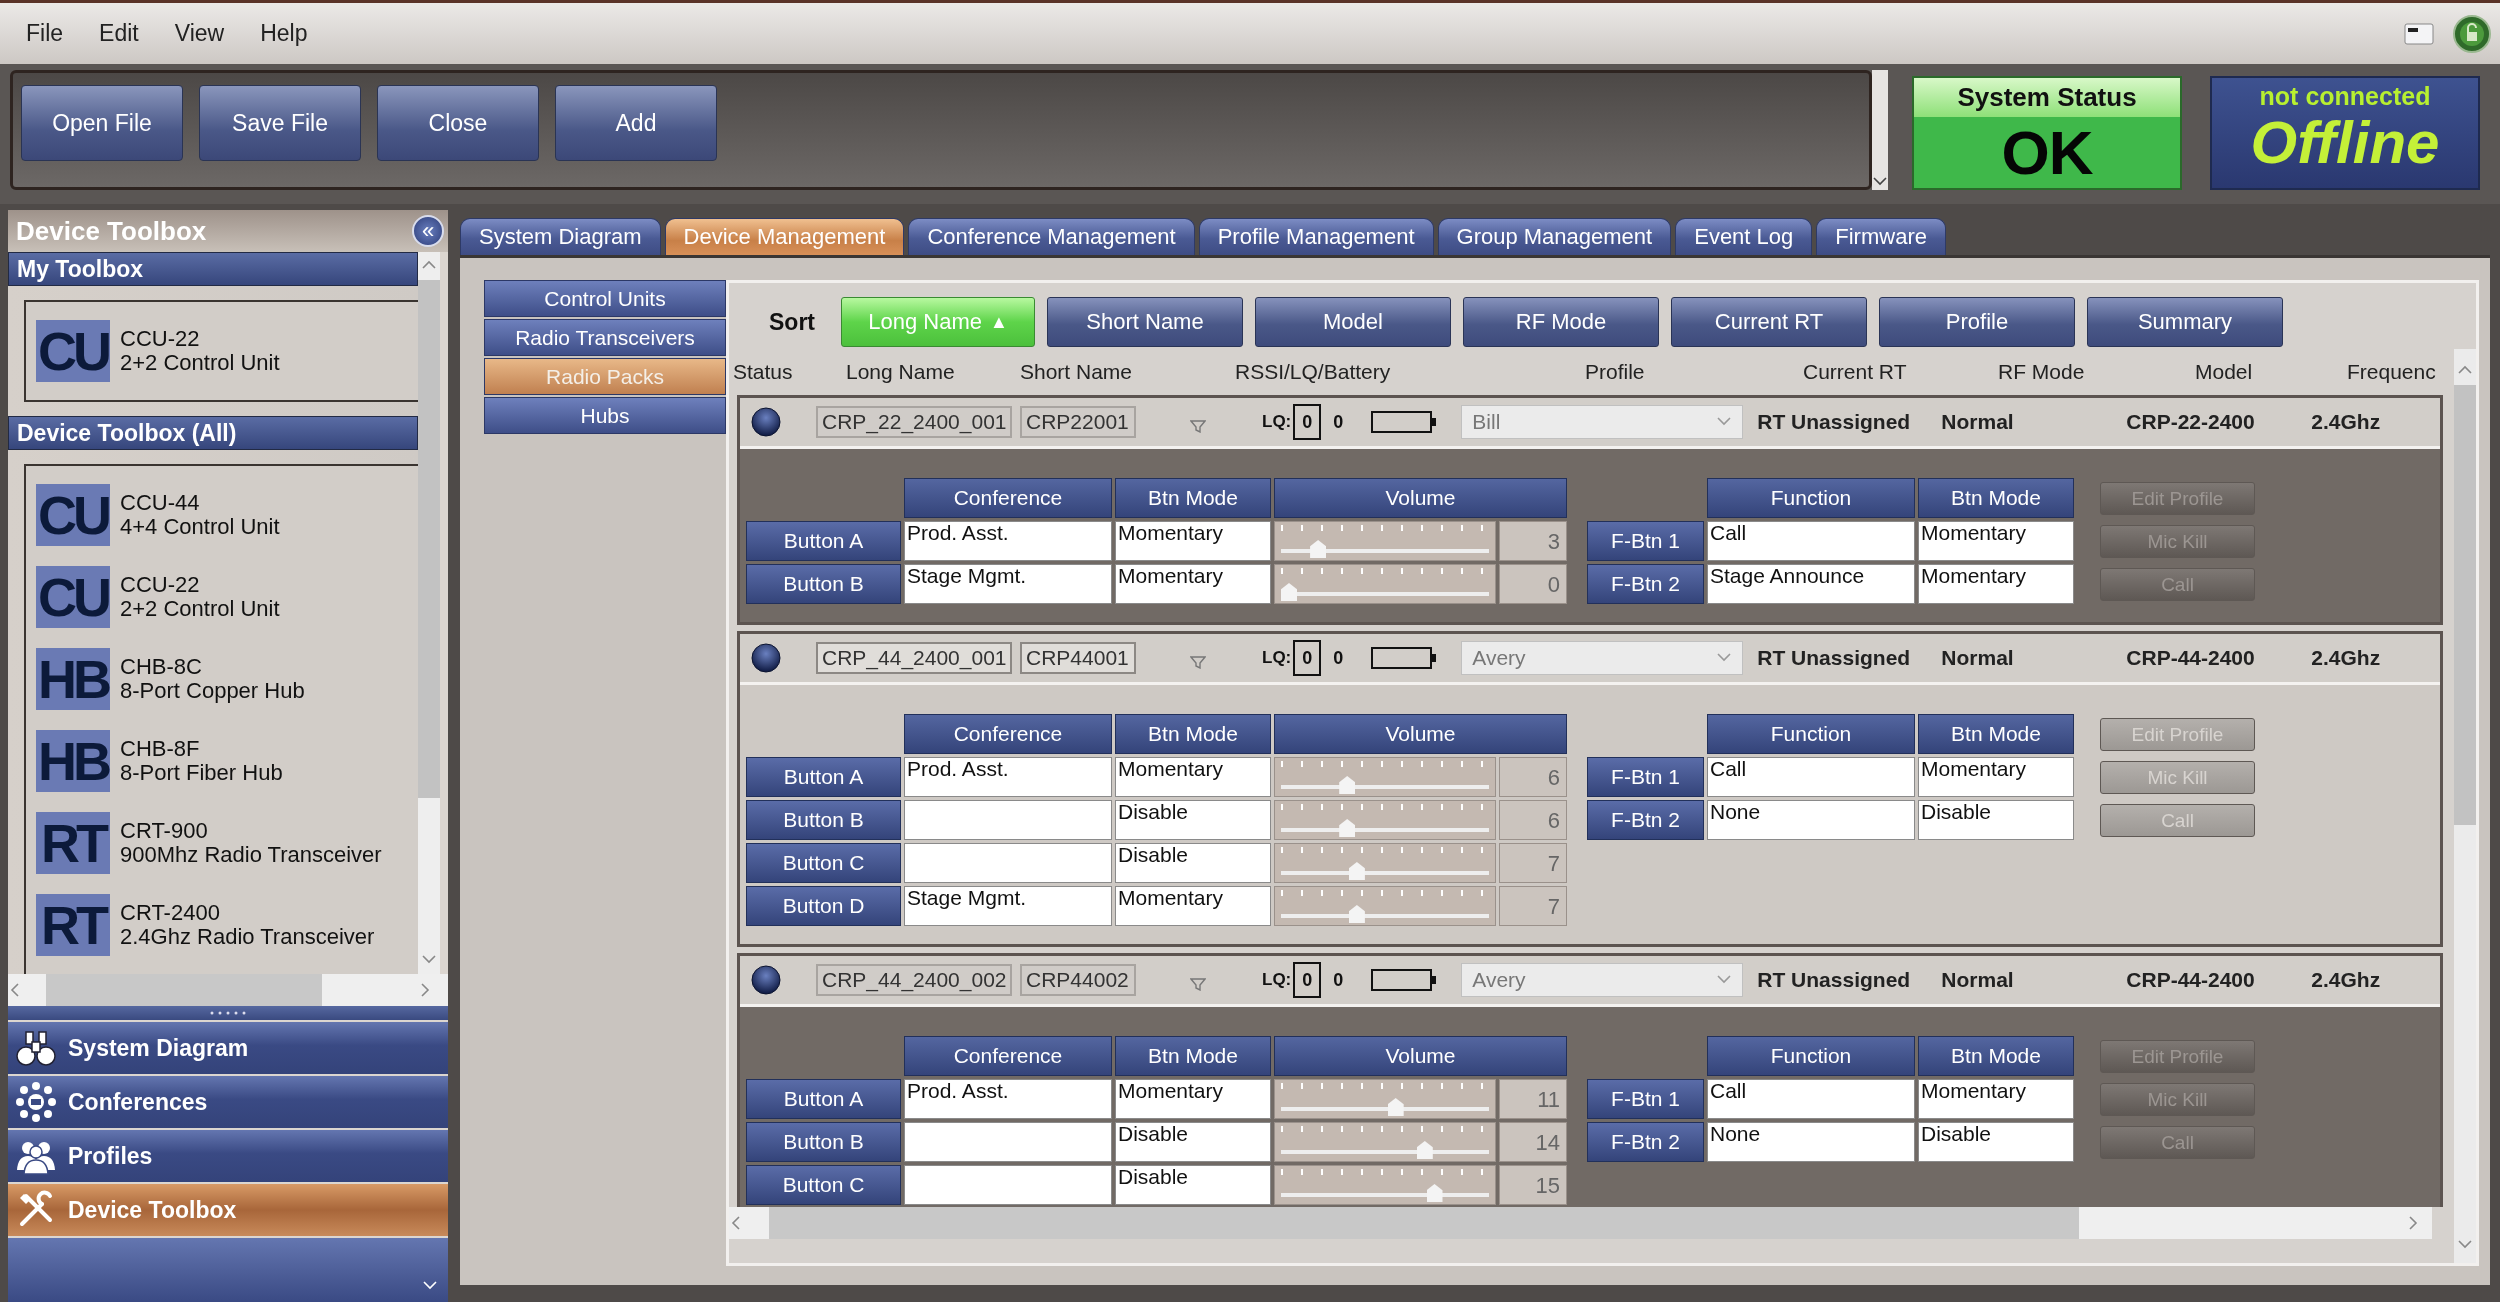 The height and width of the screenshot is (1302, 2500). I want to click on function-cell: Stage Announce, so click(1811, 584).